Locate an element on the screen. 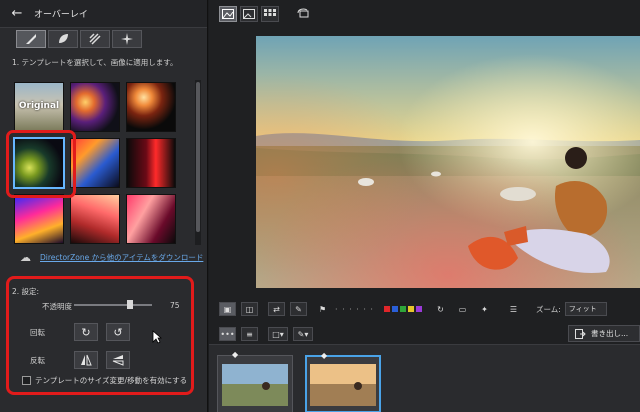 This screenshot has width=640, height=412. rotate-ccw-button: ↺ is located at coordinates (118, 332).